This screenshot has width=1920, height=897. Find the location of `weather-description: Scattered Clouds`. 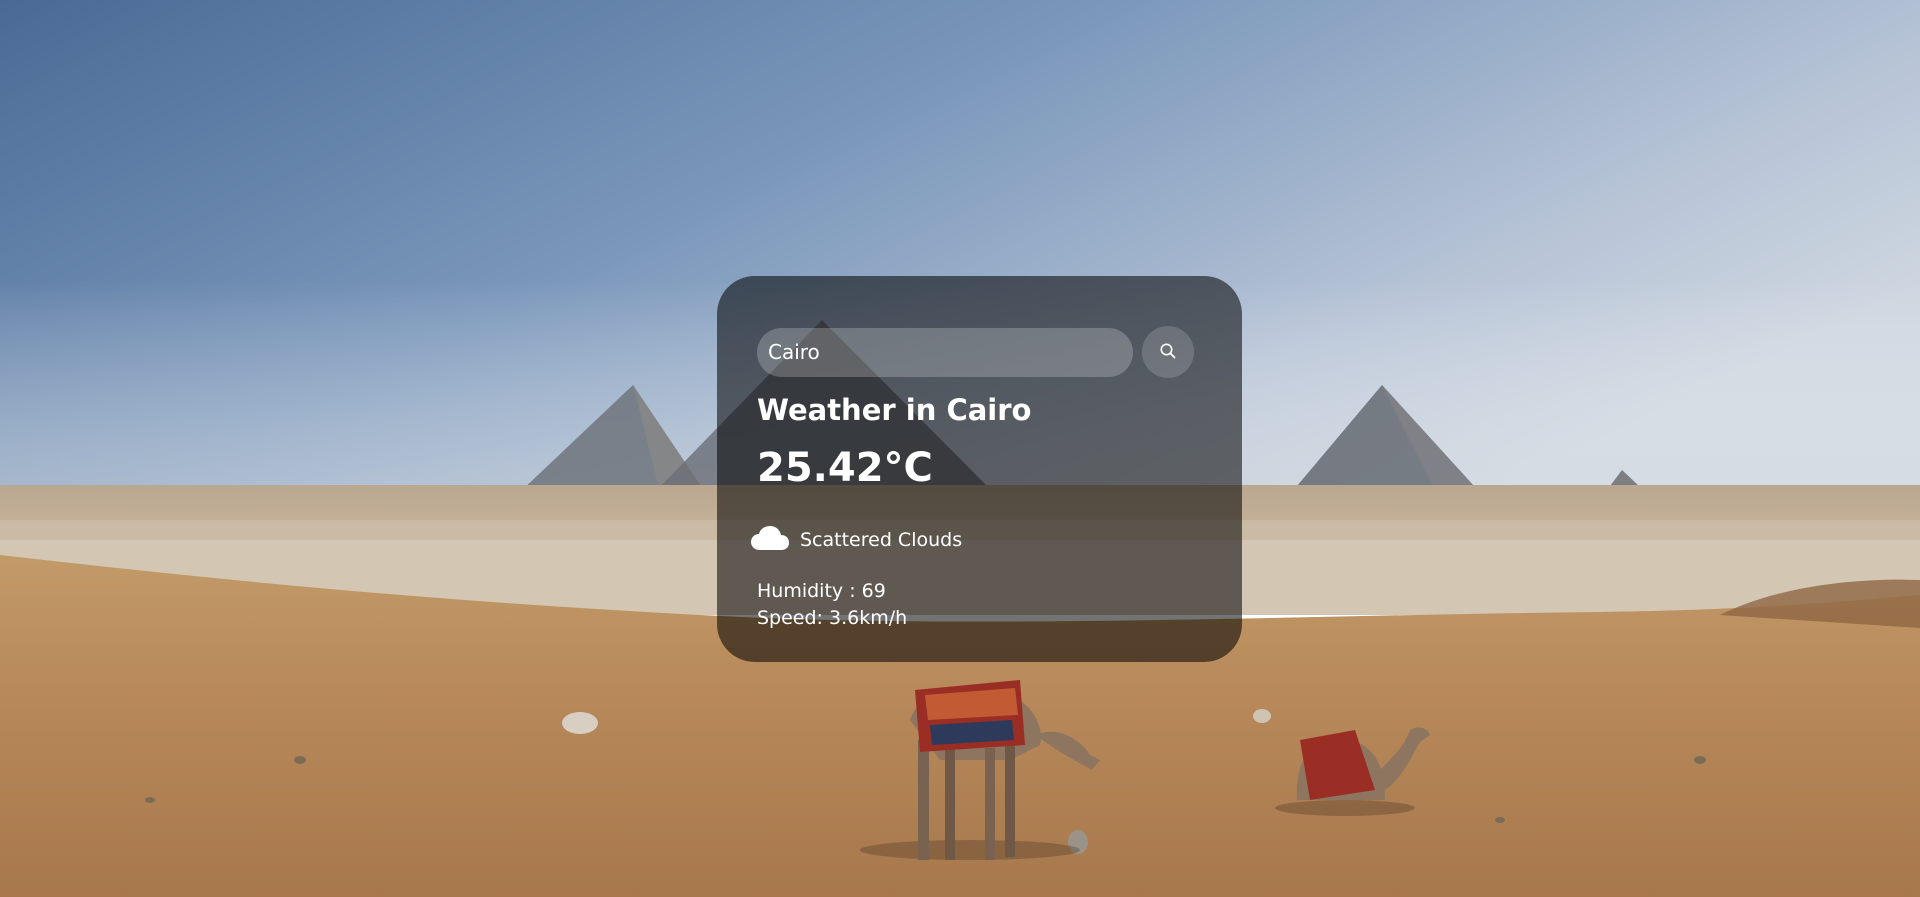

weather-description: Scattered Clouds is located at coordinates (881, 539).